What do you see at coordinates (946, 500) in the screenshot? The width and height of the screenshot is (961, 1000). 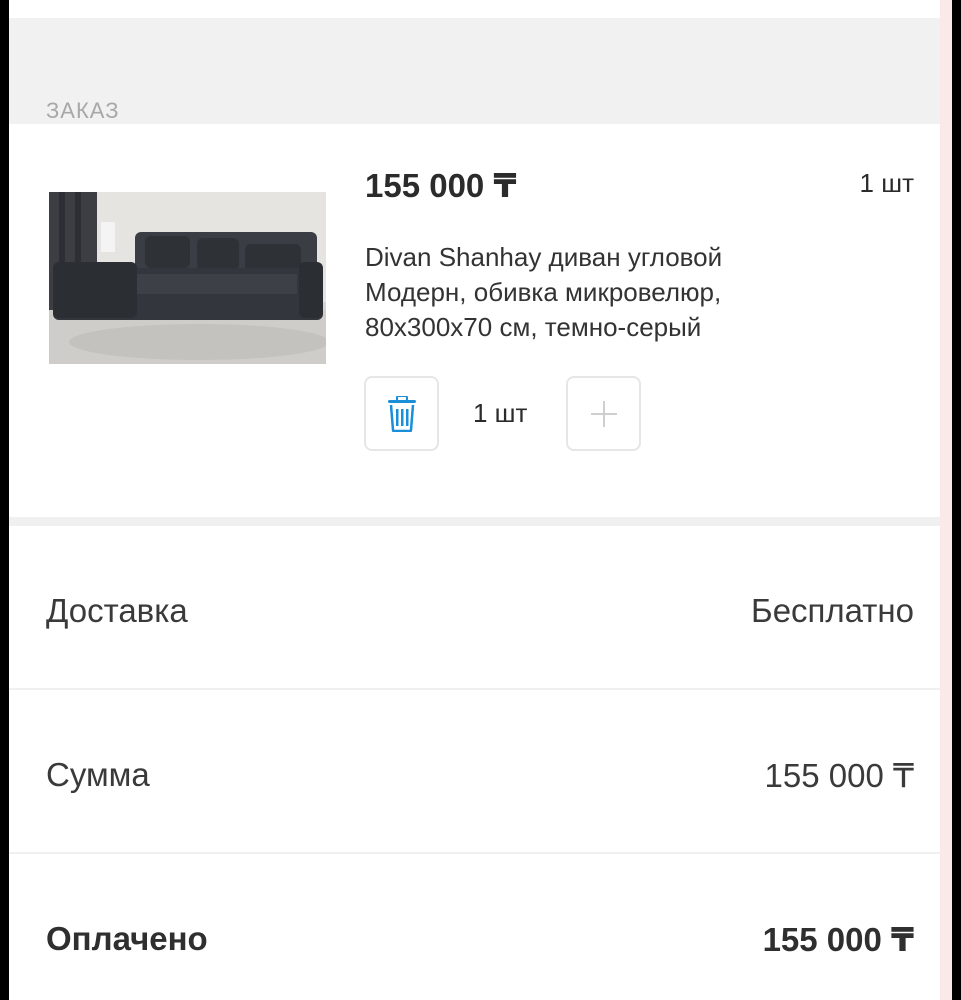 I see `screen-edge` at bounding box center [946, 500].